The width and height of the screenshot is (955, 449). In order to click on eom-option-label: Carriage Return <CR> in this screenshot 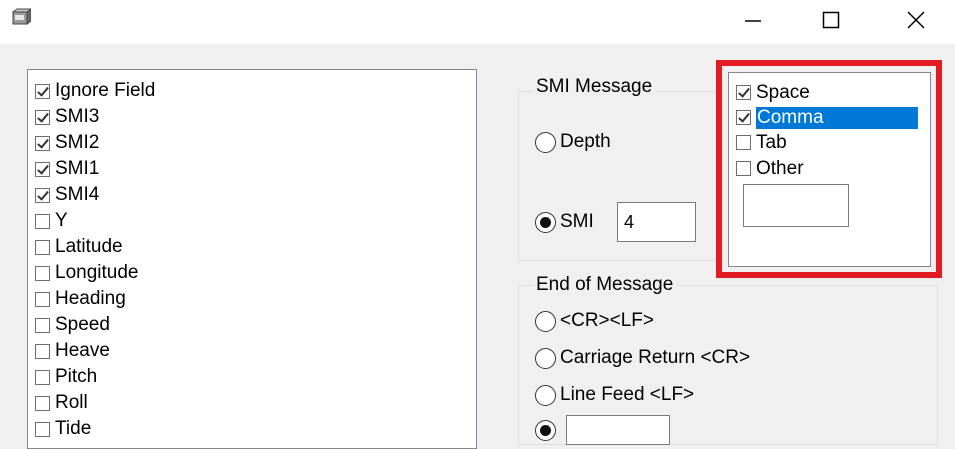, I will do `click(655, 357)`.